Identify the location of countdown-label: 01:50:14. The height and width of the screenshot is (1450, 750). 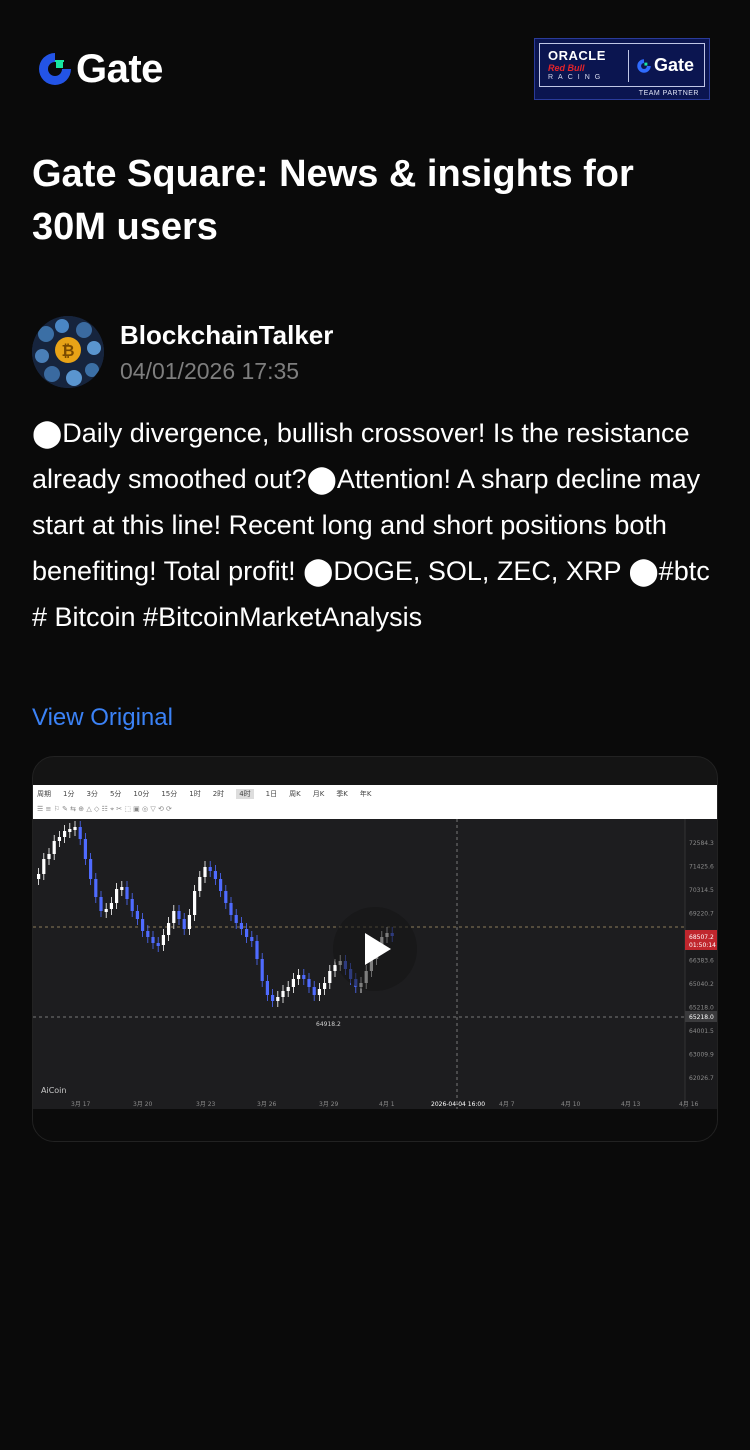
(702, 945).